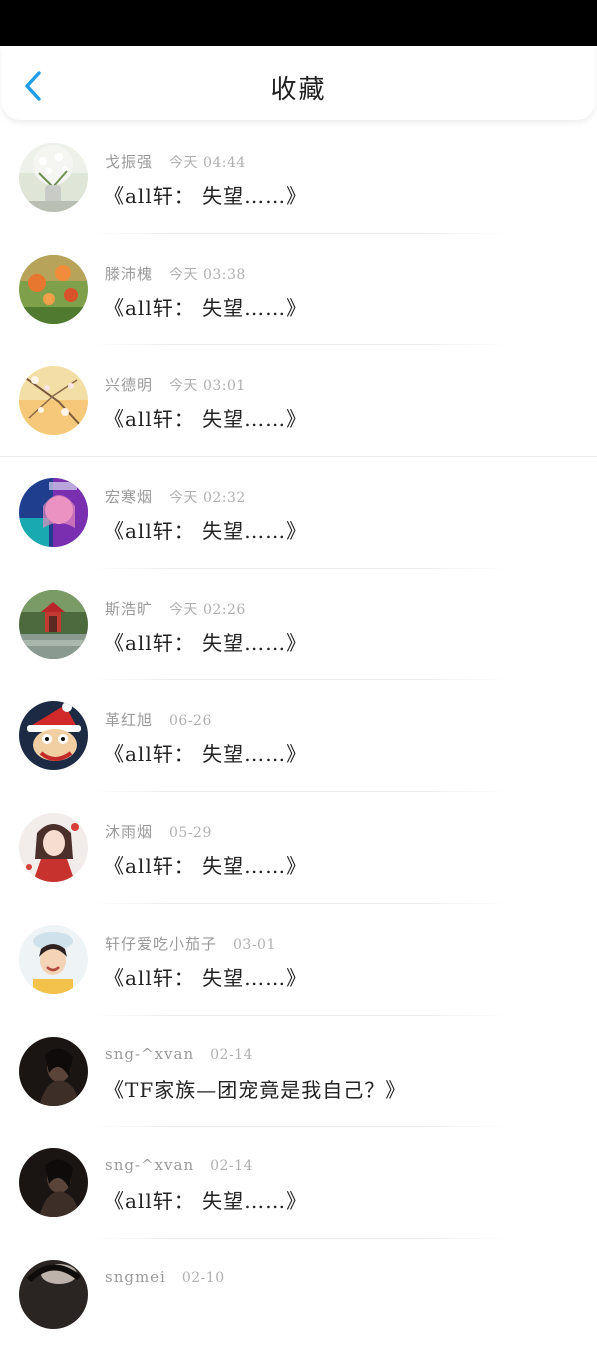  Describe the element at coordinates (129, 273) in the screenshot. I see `author-name: 滕沛槐` at that location.